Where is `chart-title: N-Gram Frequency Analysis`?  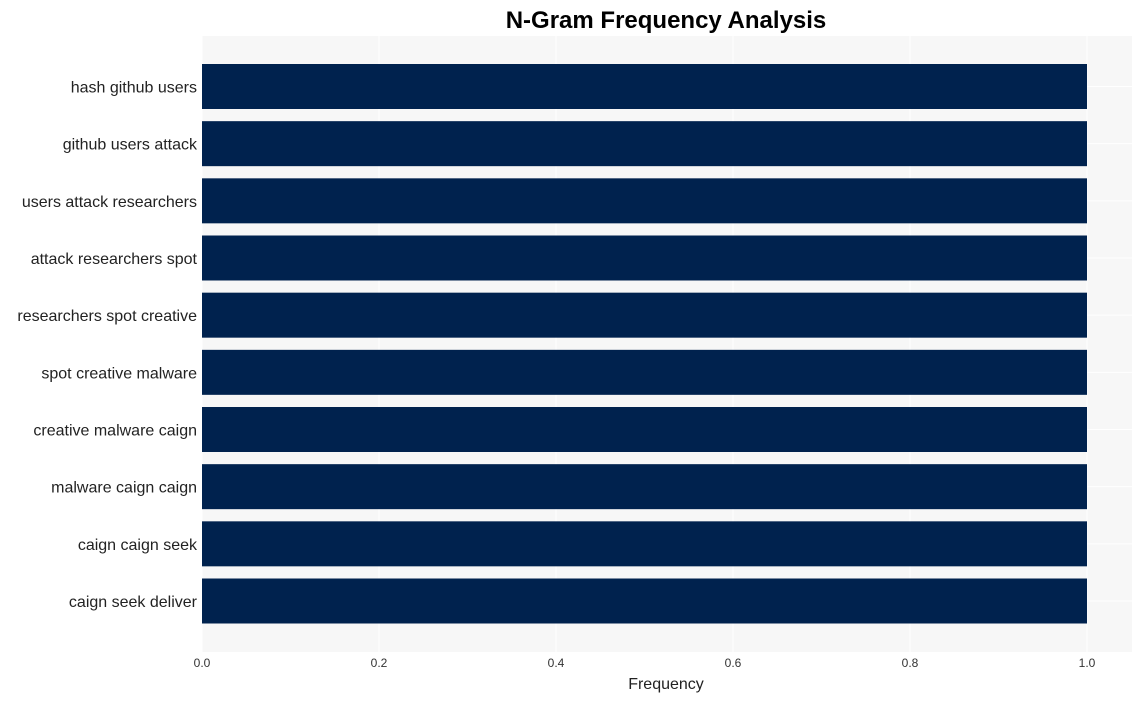
chart-title: N-Gram Frequency Analysis is located at coordinates (666, 20).